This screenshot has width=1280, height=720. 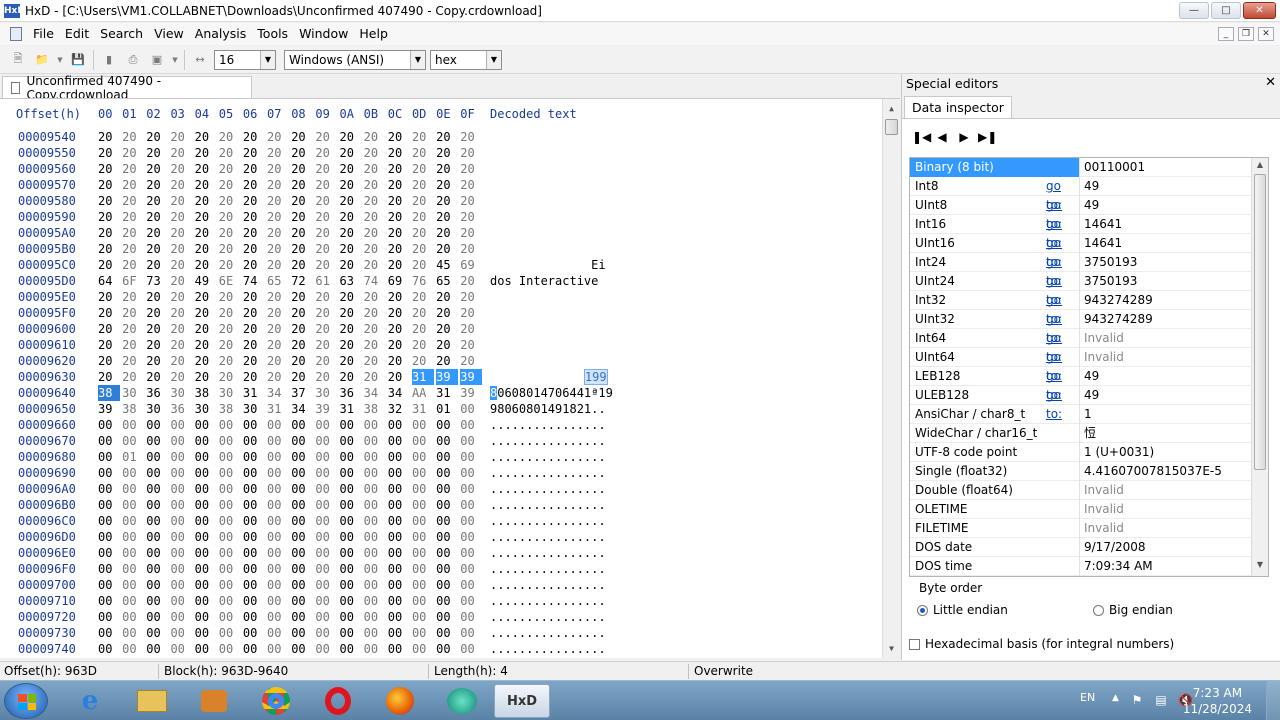 What do you see at coordinates (462, 701) in the screenshot?
I see `green-app-icon` at bounding box center [462, 701].